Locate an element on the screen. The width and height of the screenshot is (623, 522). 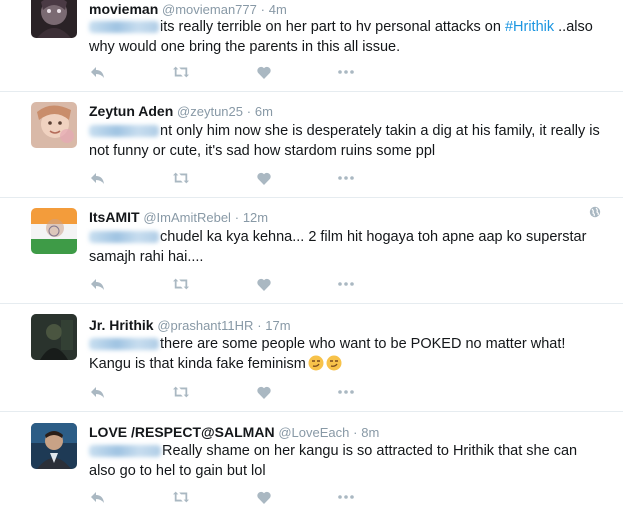
timestamp: 17m is located at coordinates (277, 325).